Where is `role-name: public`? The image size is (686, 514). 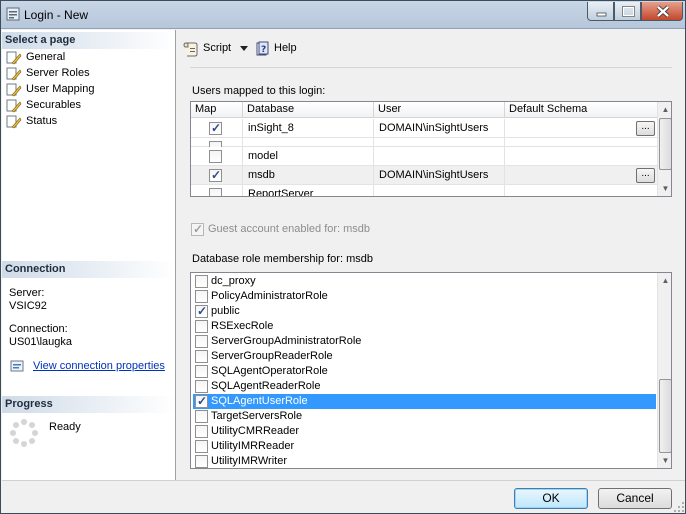 role-name: public is located at coordinates (225, 311).